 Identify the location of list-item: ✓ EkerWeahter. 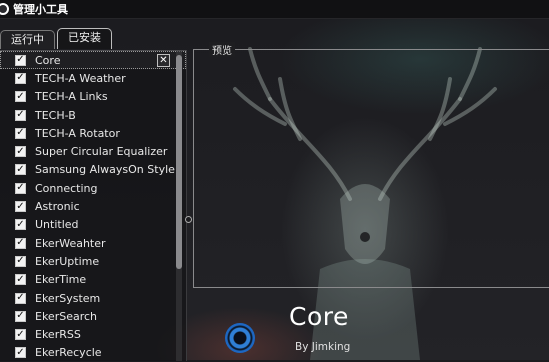
(93, 243).